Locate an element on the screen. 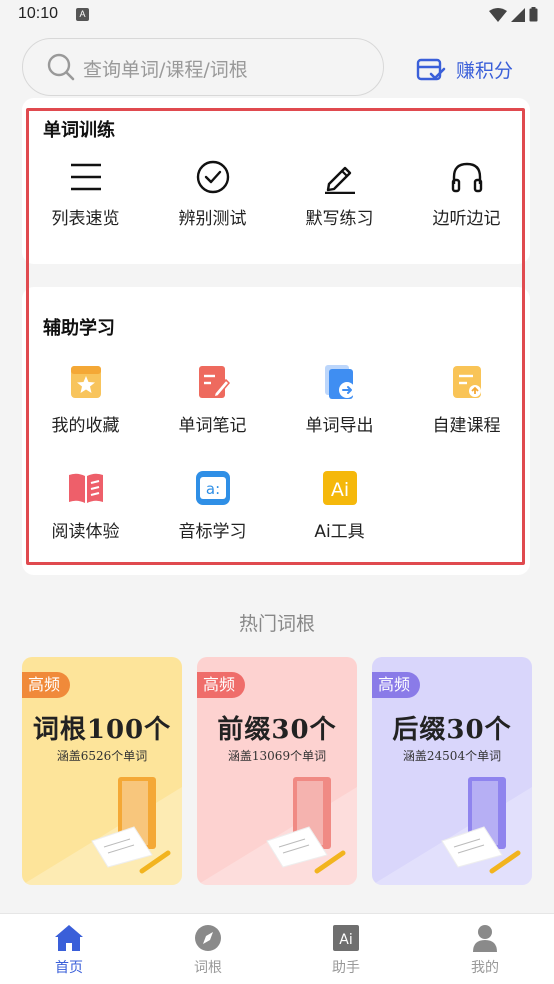  export-icon is located at coordinates (339, 382).